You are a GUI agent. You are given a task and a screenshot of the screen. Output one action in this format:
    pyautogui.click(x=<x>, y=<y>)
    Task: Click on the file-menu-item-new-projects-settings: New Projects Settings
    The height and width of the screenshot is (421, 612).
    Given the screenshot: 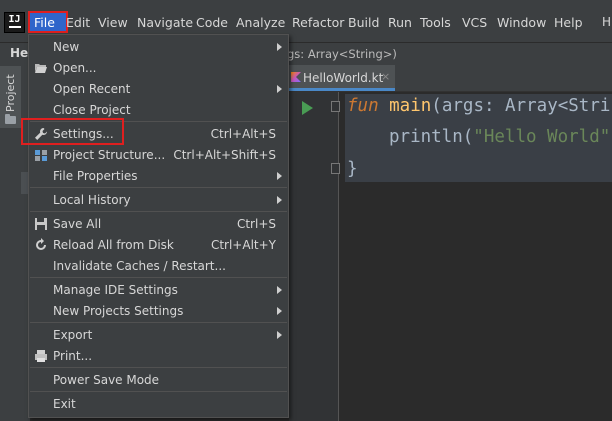 What is the action you would take?
    pyautogui.click(x=158, y=311)
    